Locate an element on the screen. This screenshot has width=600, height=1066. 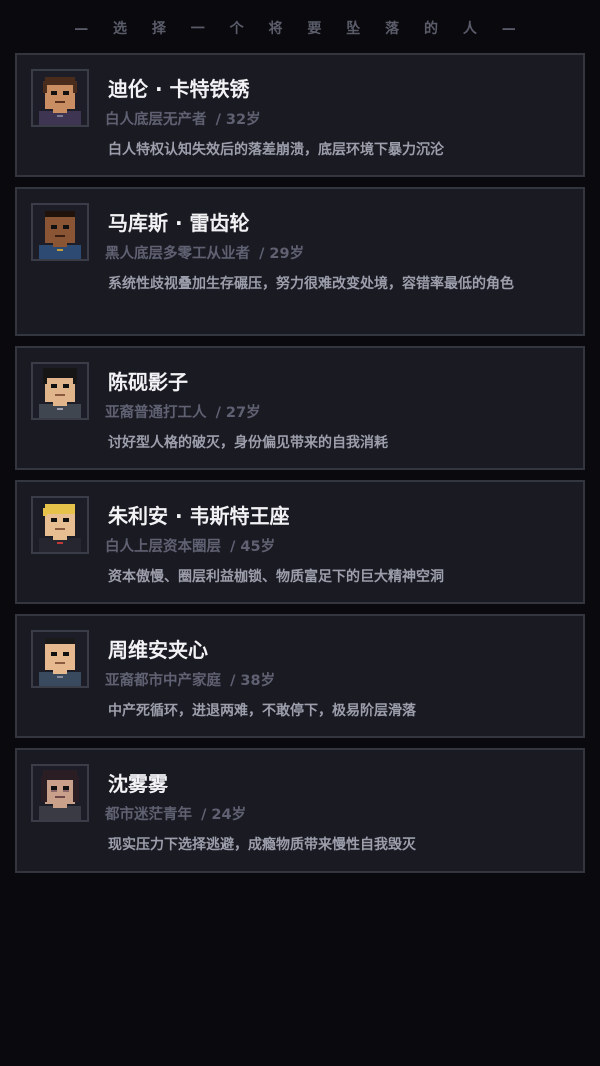
character-card-2: 陈砚影子 亚裔普通打工人 / 27岁 讨好型人格的破灭，身份偏见带来的自我消耗 is located at coordinates (300, 408).